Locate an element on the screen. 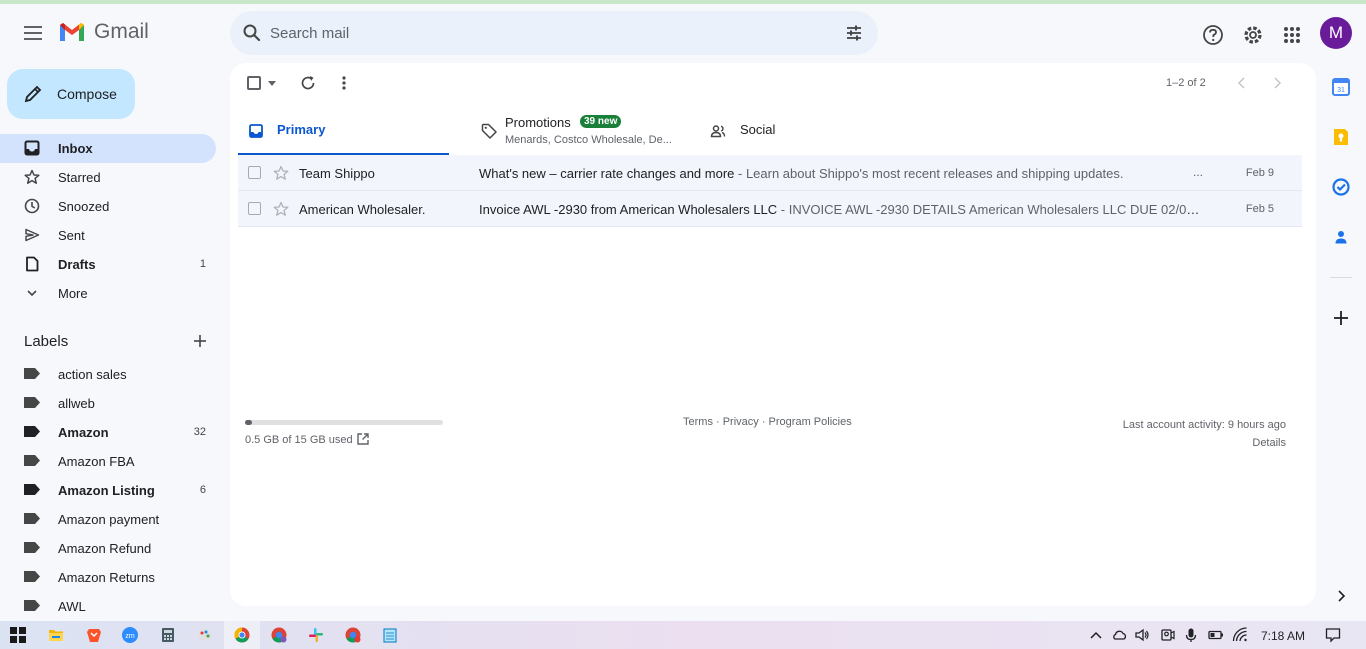 This screenshot has height=649, width=1366. tab-primary: Primary is located at coordinates (343, 132).